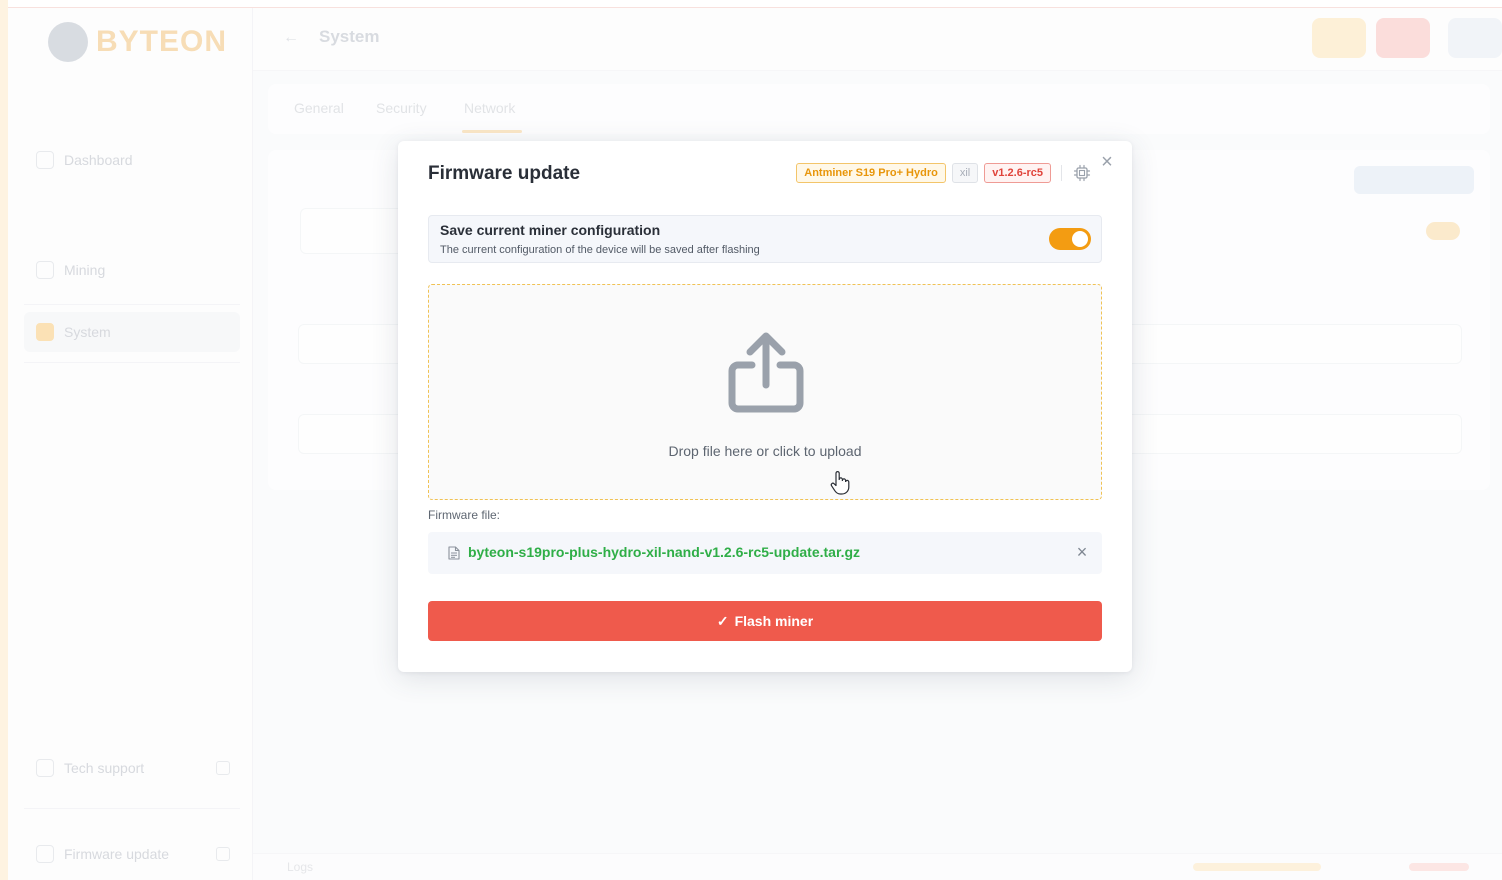  I want to click on flash-miner-button: ✓ Flash miner, so click(765, 621).